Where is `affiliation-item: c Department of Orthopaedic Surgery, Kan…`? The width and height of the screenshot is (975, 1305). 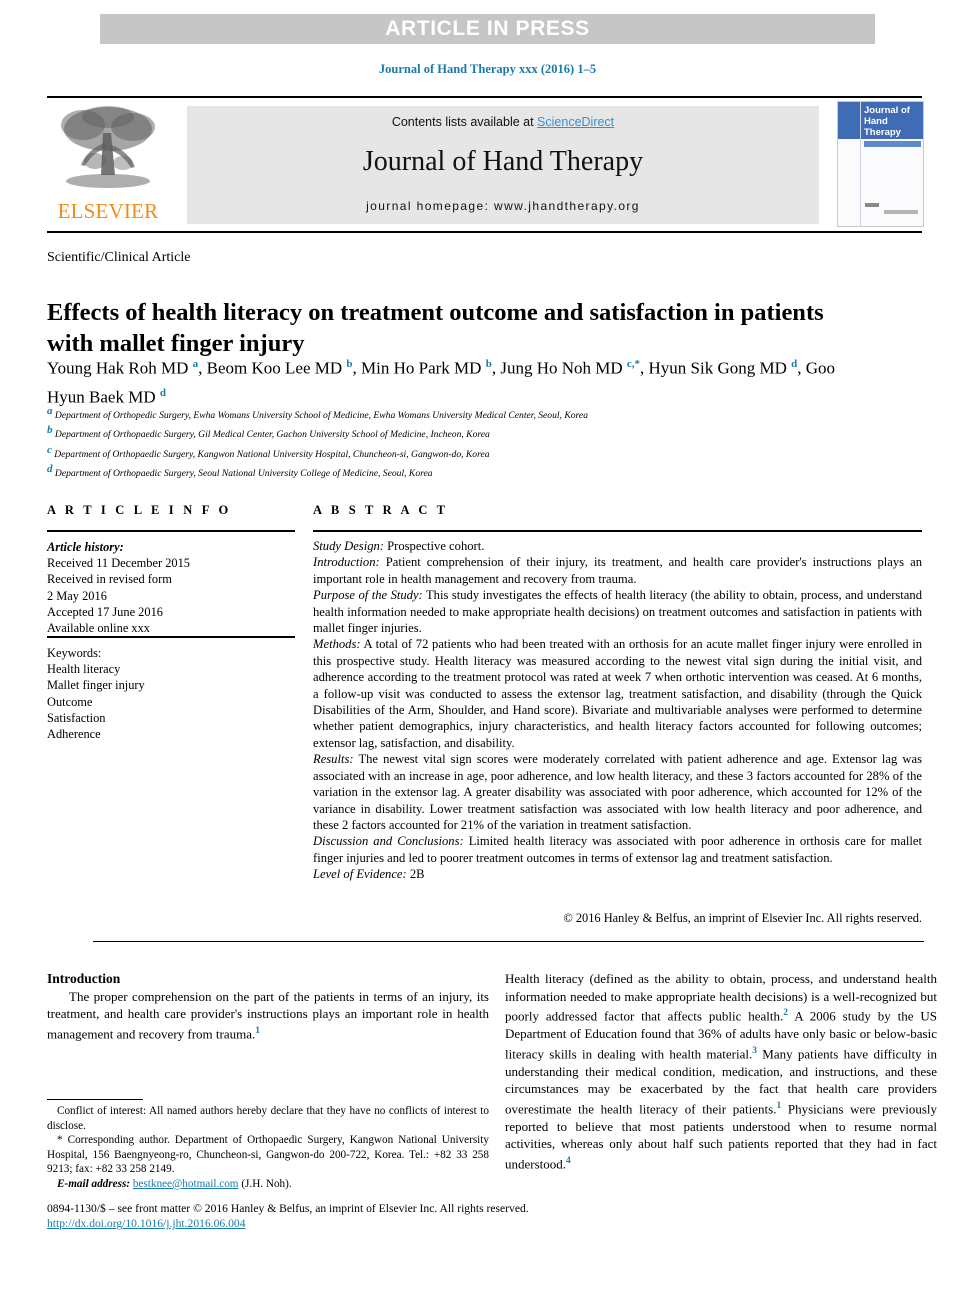
affiliation-item: c Department of Orthopaedic Surgery, Kan… is located at coordinates (268, 451).